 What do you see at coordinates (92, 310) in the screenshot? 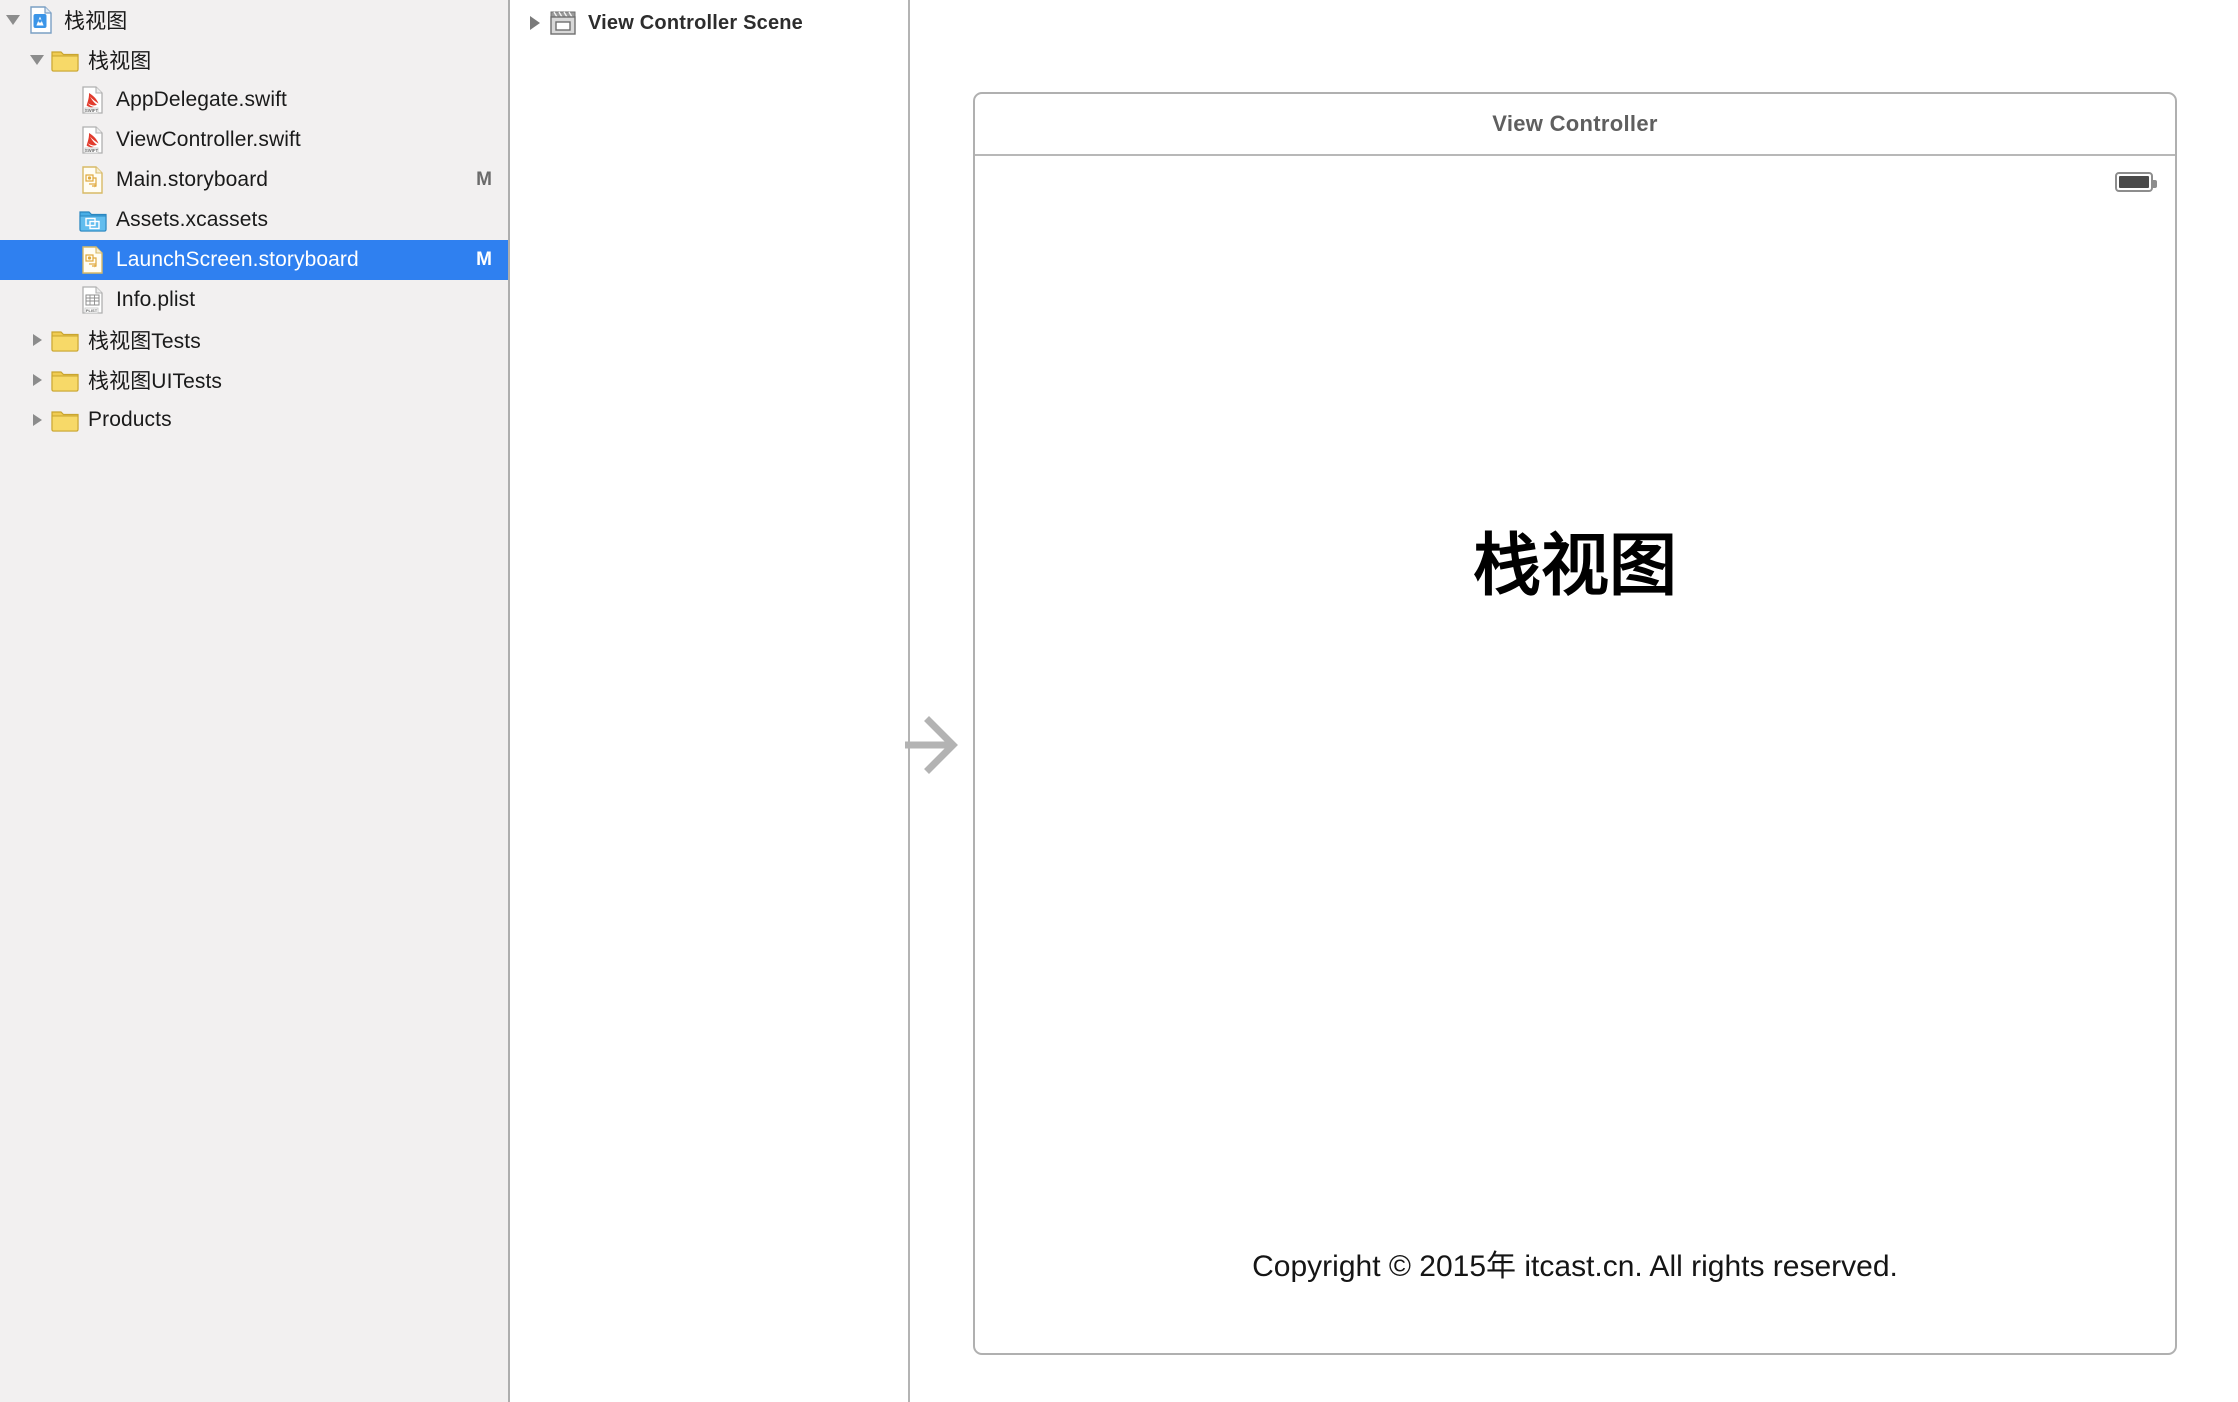
I see `svg-text: PLIST` at bounding box center [92, 310].